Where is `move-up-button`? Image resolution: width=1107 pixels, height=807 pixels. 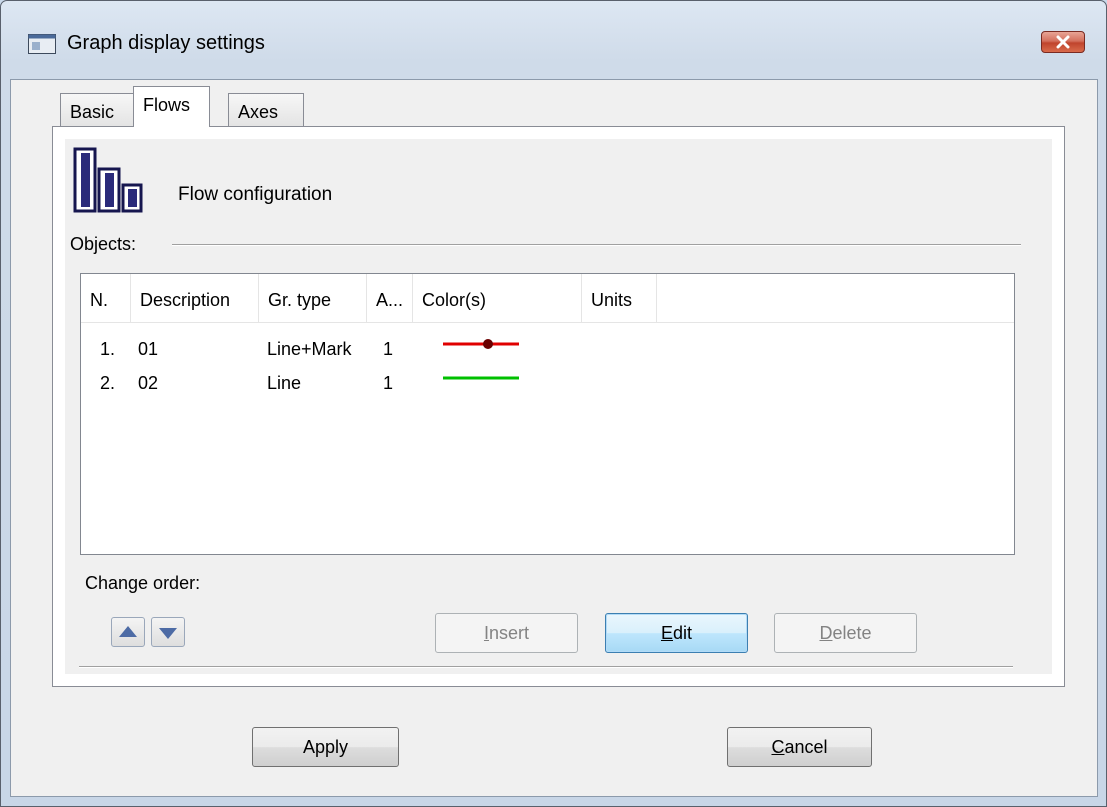
move-up-button is located at coordinates (128, 632).